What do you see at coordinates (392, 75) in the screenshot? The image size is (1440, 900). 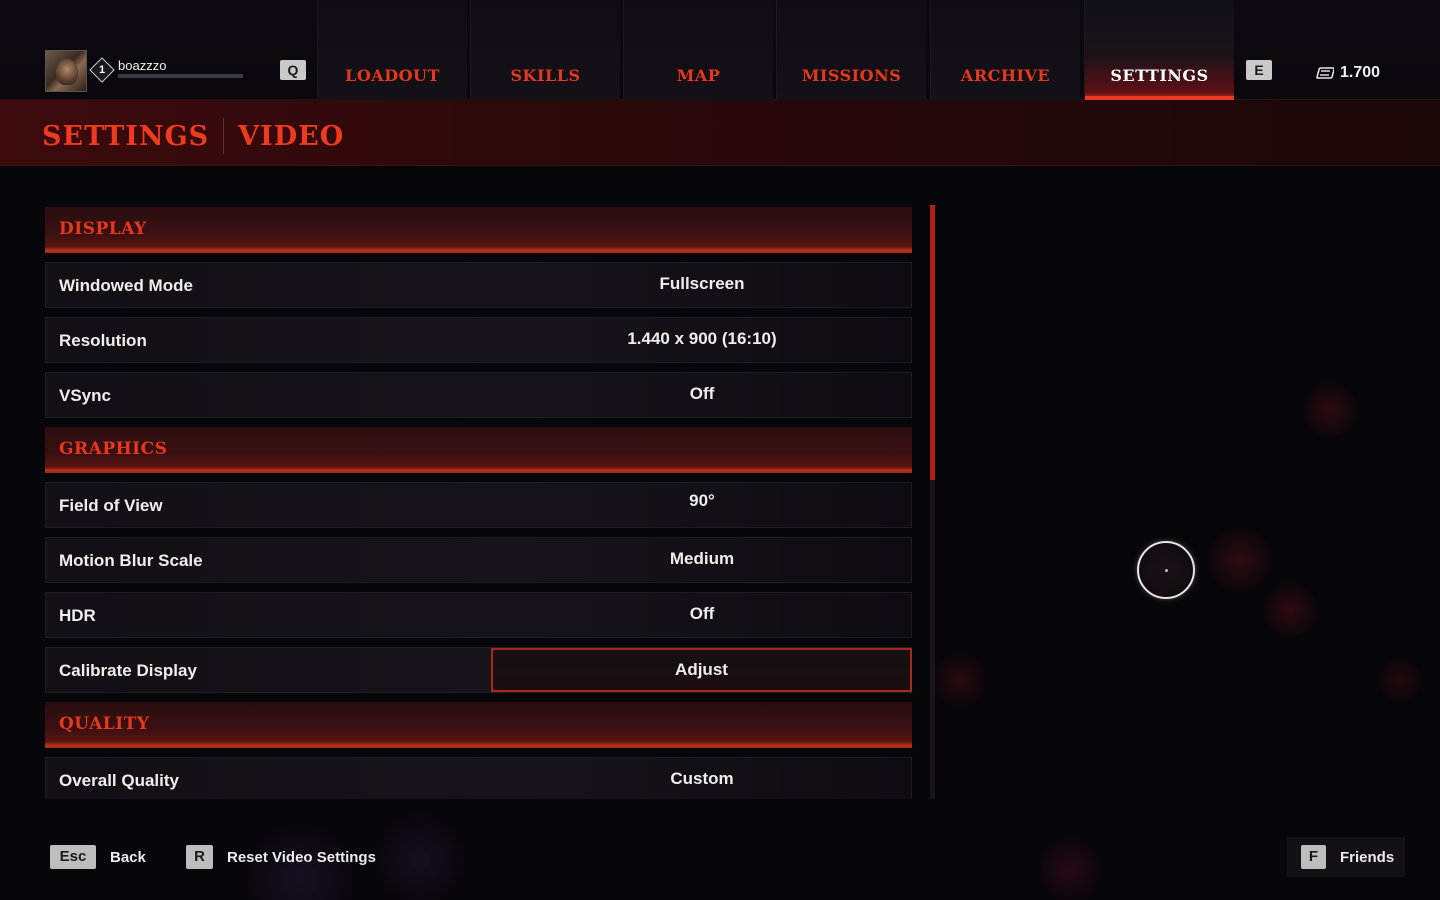 I see `tab-label: LOADOUT` at bounding box center [392, 75].